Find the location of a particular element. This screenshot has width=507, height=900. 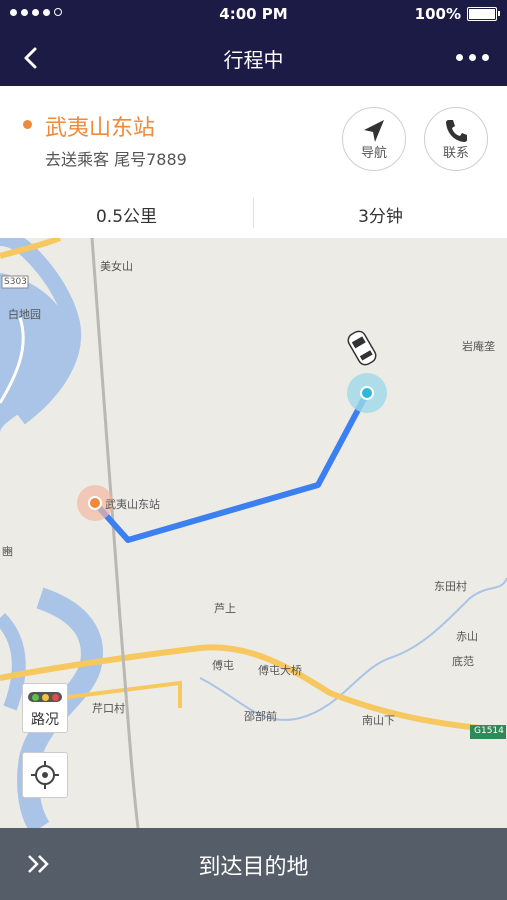

place-label: 东田村 is located at coordinates (450, 586).